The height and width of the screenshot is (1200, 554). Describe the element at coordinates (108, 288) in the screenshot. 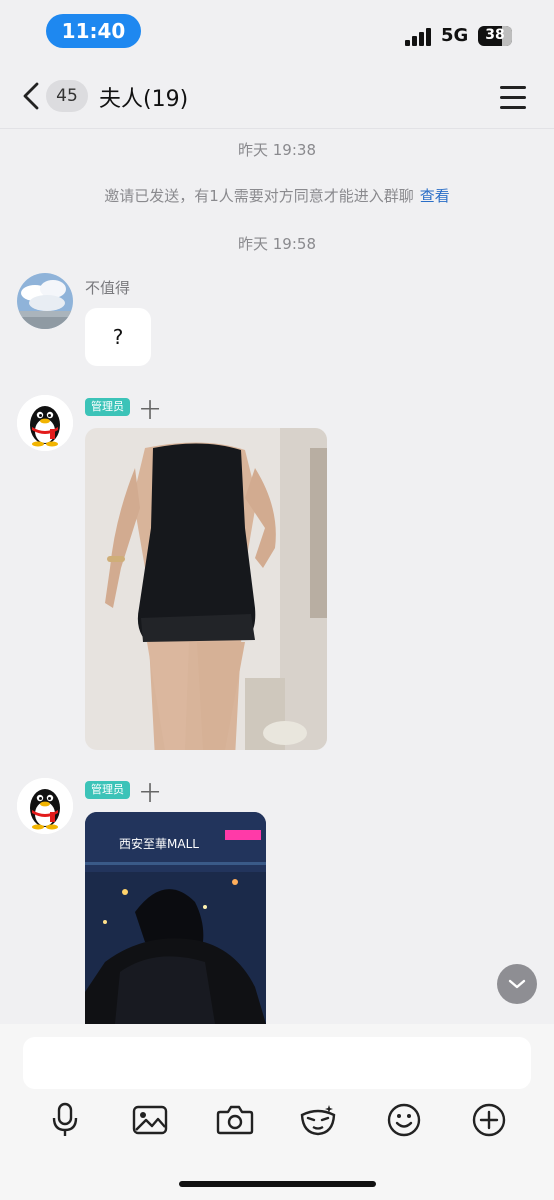

I see `sender-name: 不值得` at that location.